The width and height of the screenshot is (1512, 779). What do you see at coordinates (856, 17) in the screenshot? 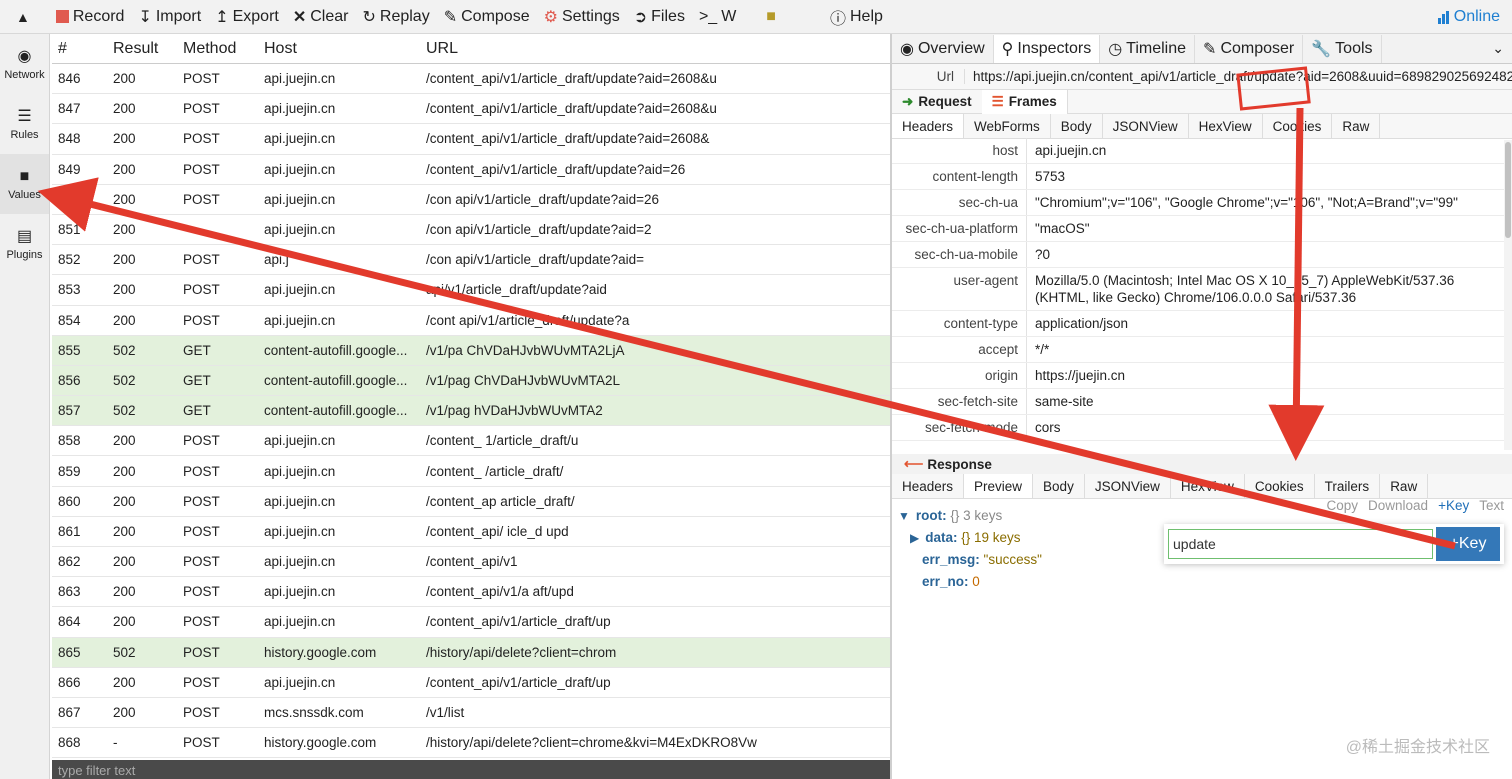
I see `help-button: ⓘ Help` at bounding box center [856, 17].